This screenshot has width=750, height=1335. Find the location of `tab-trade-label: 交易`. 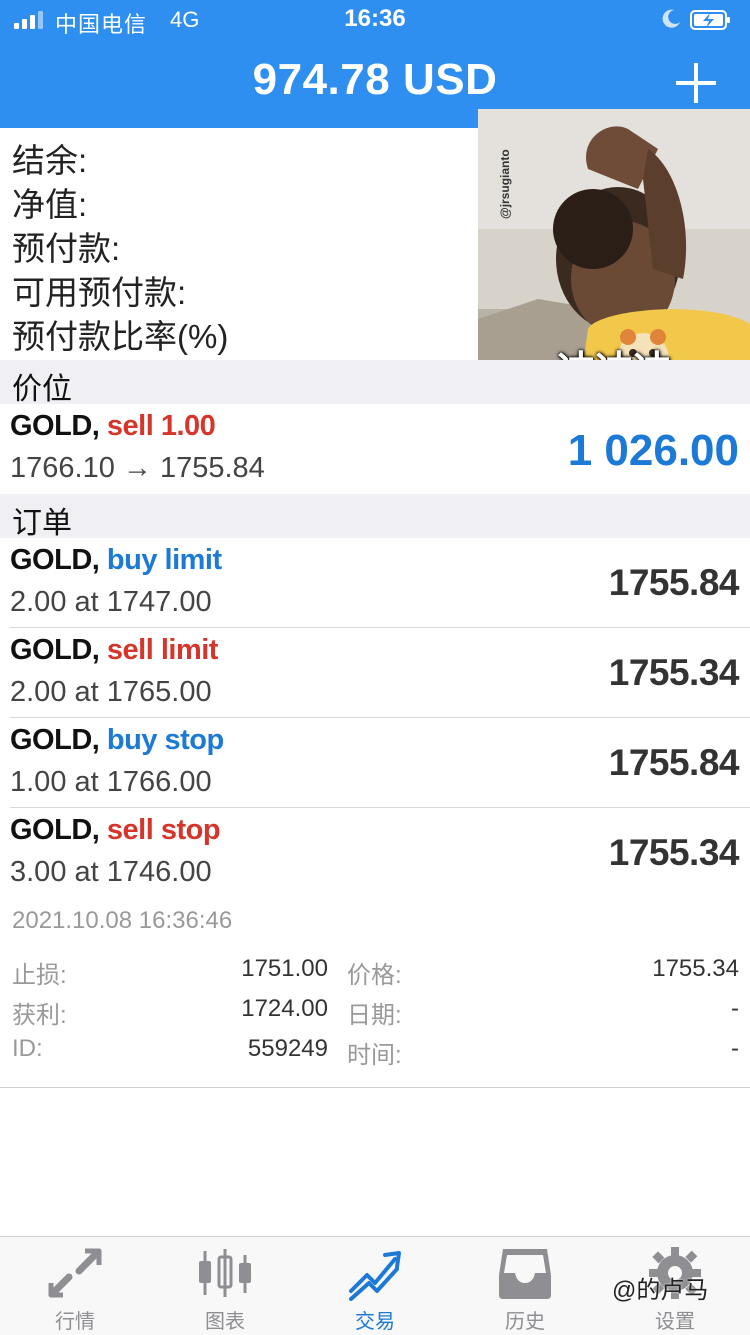

tab-trade-label: 交易 is located at coordinates (375, 1322).